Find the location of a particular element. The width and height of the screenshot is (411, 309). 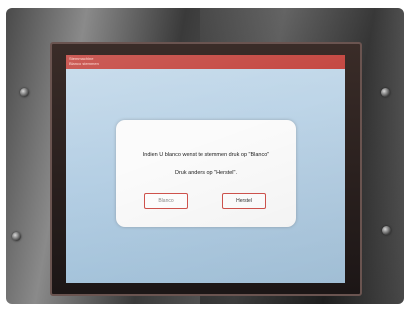

window-title-bar: Stemmachine Blanco stemmen is located at coordinates (205, 62).